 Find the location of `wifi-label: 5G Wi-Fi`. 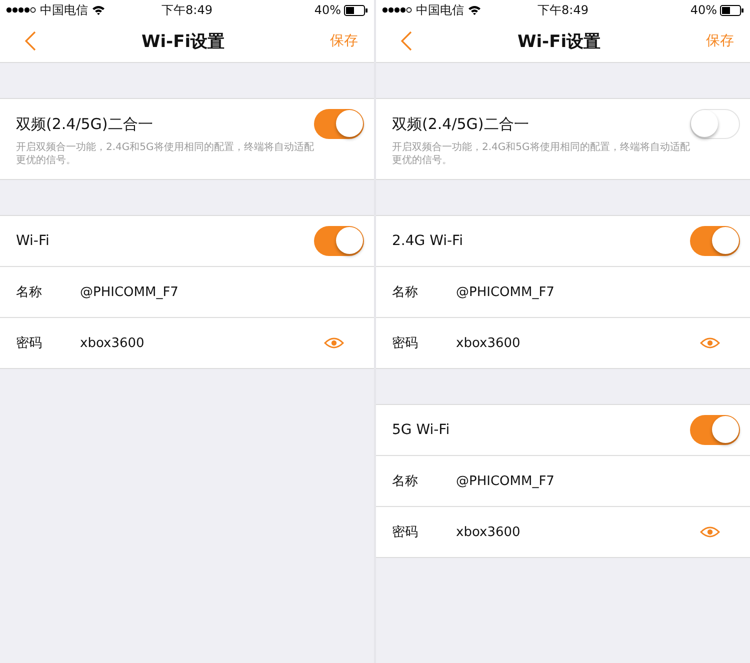

wifi-label: 5G Wi-Fi is located at coordinates (421, 430).